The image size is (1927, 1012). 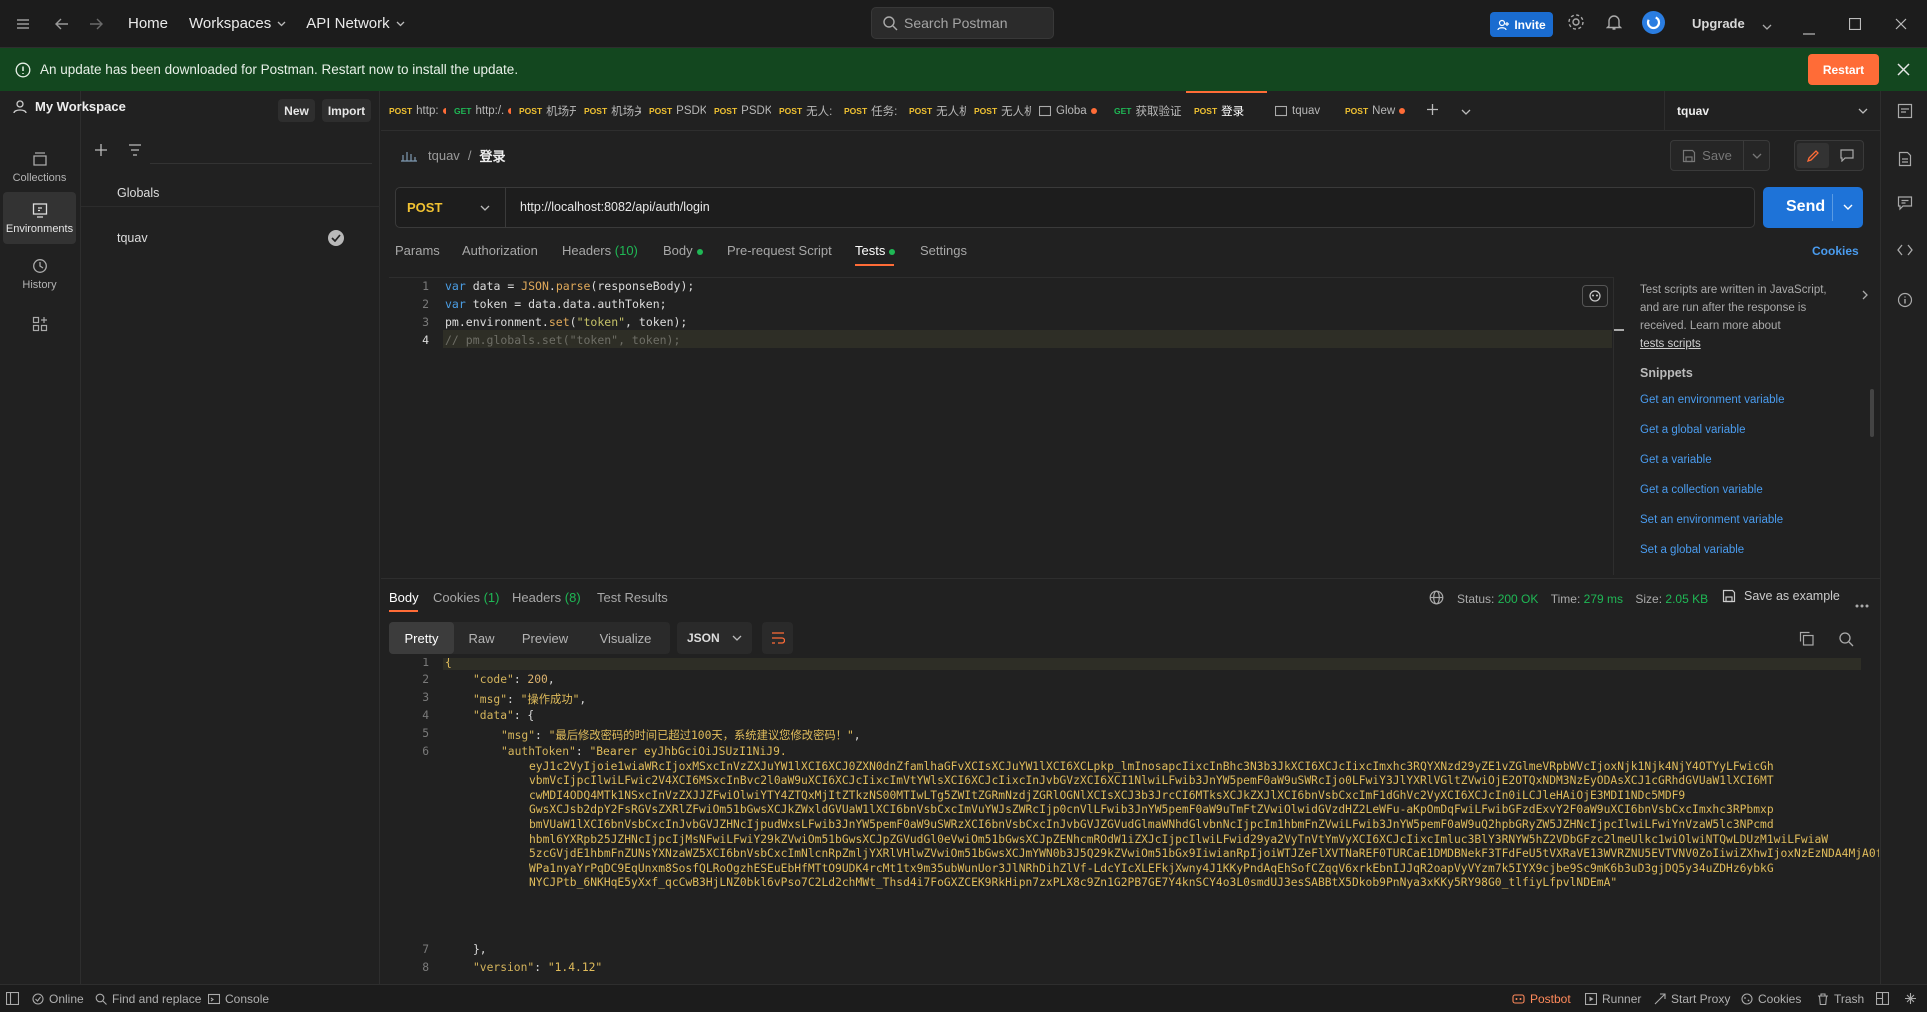 What do you see at coordinates (1146, 111) in the screenshot?
I see `request-tab: GET 获取验证` at bounding box center [1146, 111].